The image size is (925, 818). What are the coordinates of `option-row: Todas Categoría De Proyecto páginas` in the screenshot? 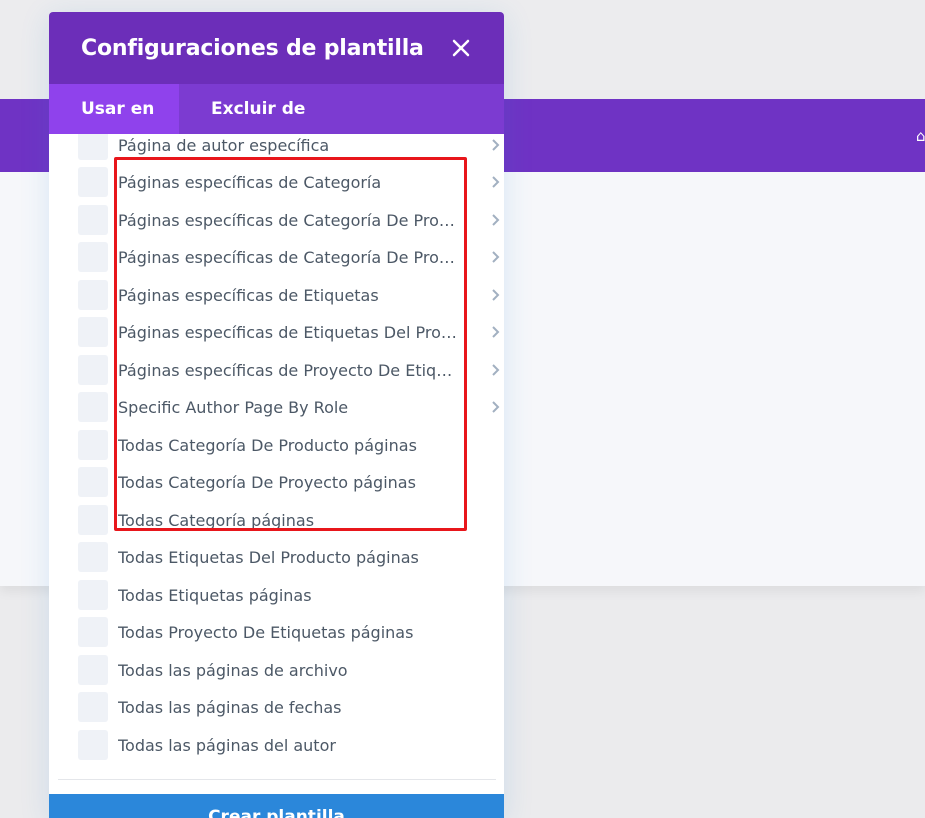 It's located at (278, 482).